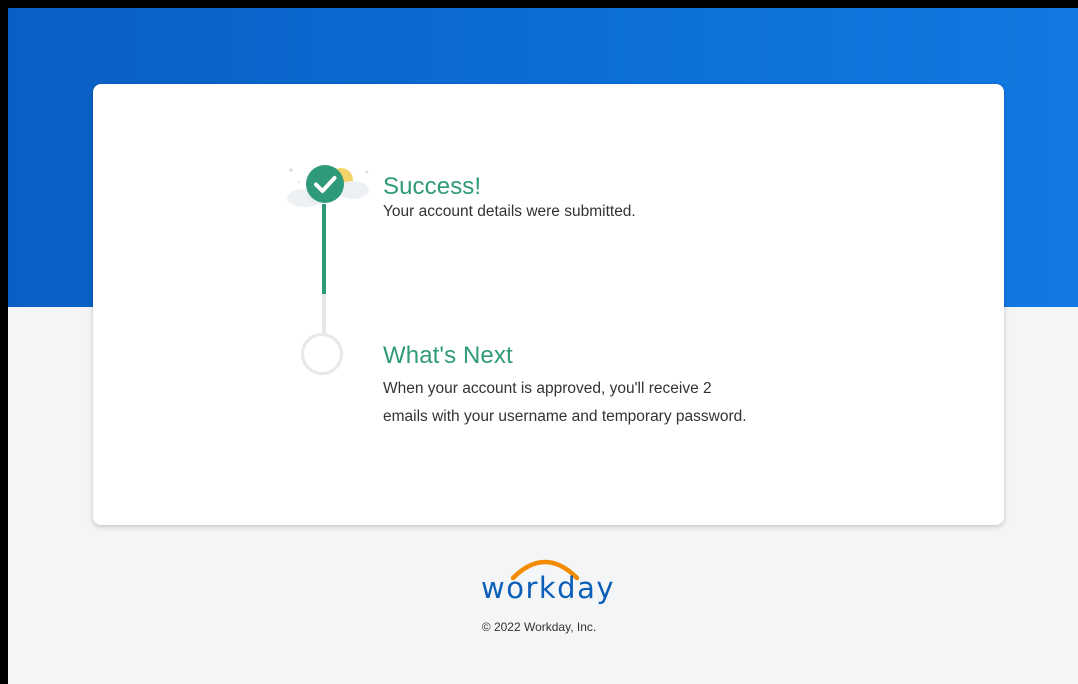  I want to click on success-message: Your account details were submitted., so click(509, 211).